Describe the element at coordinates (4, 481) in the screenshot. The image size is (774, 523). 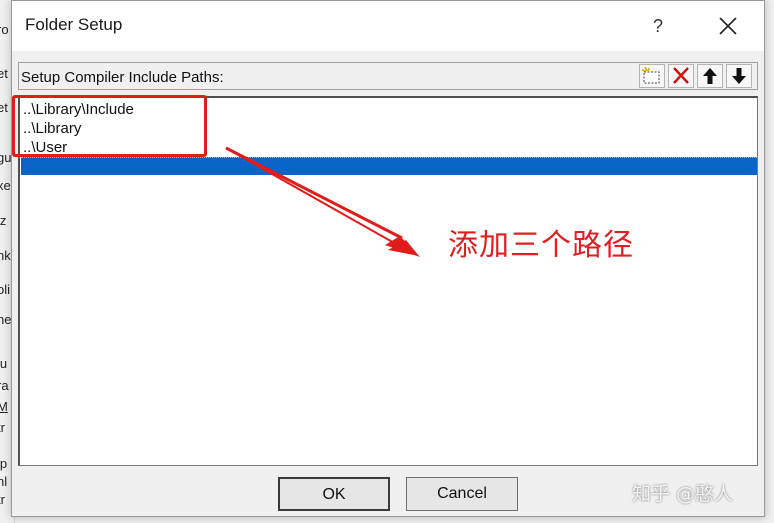
I see `bg-fragment: nl` at that location.